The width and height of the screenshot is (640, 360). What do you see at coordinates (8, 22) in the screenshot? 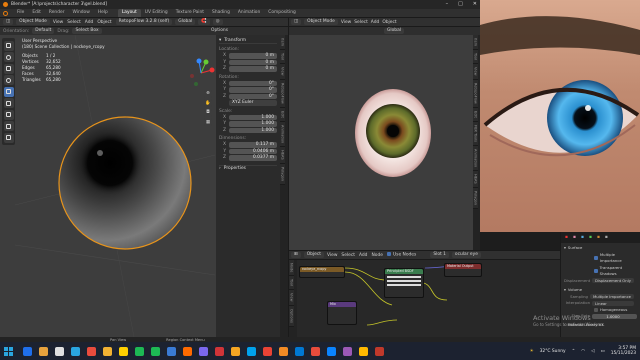
I see `editor-type-button: ◫` at bounding box center [8, 22].